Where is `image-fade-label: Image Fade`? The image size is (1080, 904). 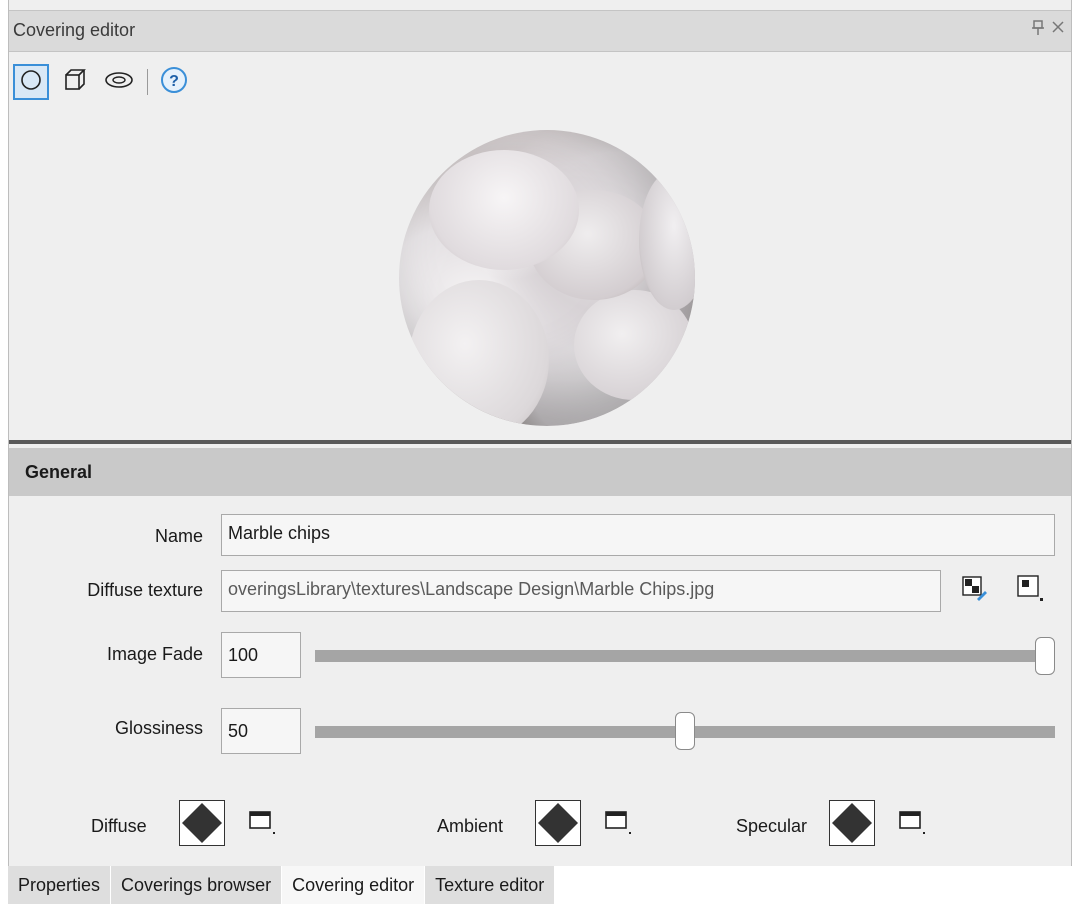
image-fade-label: Image Fade is located at coordinates (154, 654).